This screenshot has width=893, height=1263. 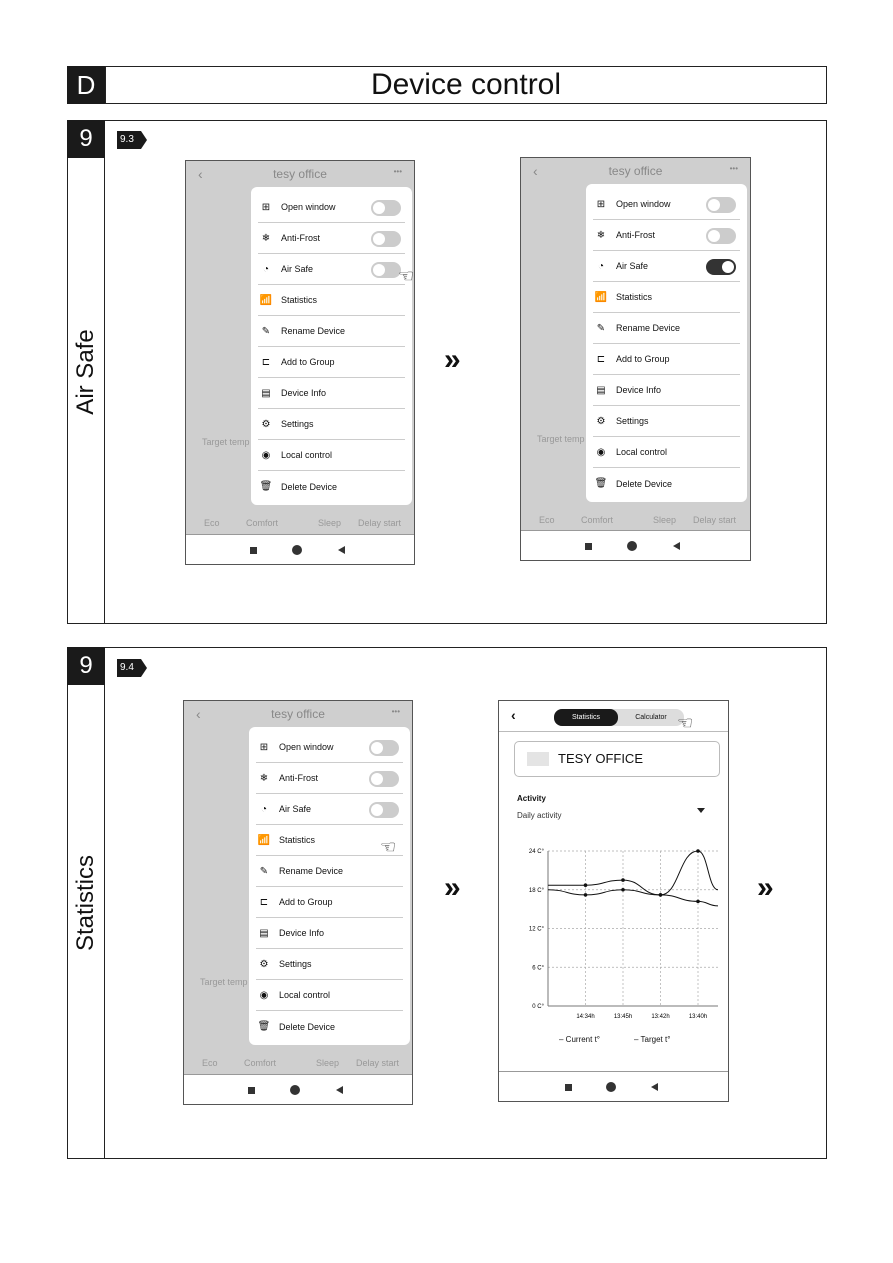 I want to click on mode-label: Eco, so click(x=210, y=1063).